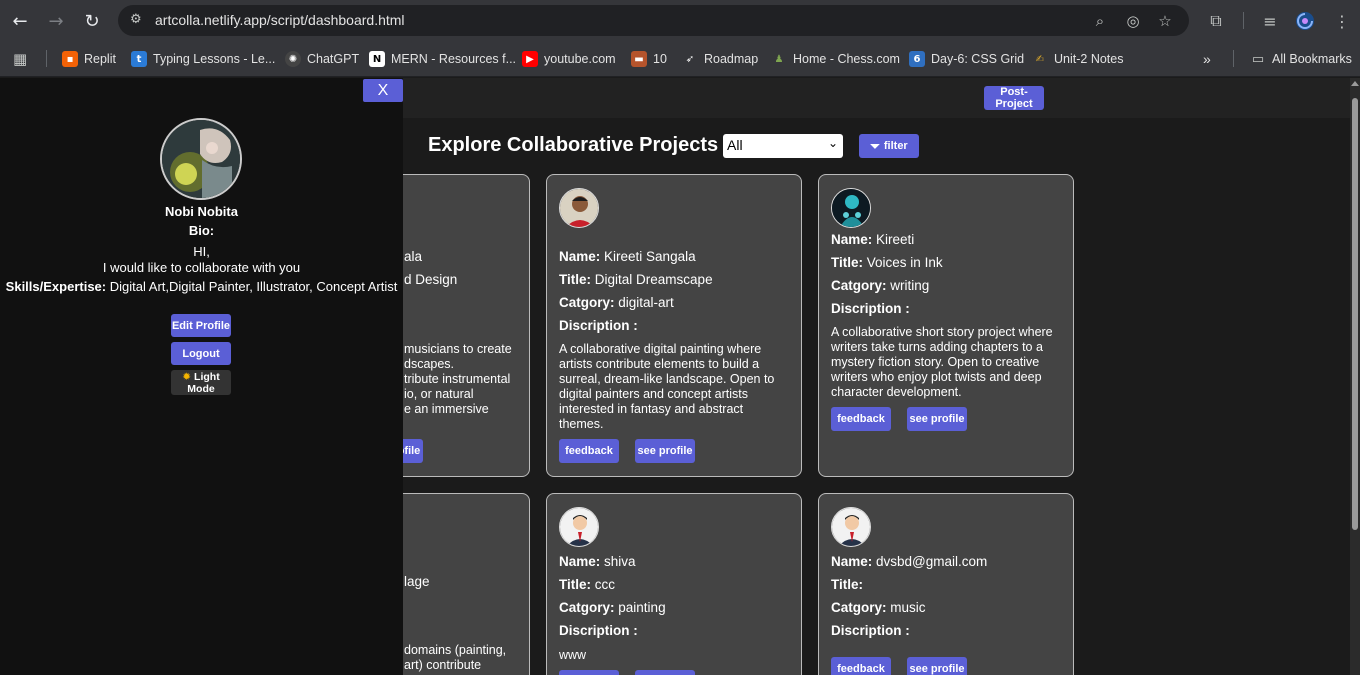  Describe the element at coordinates (187, 377) in the screenshot. I see `sun-icon: ✹` at that location.